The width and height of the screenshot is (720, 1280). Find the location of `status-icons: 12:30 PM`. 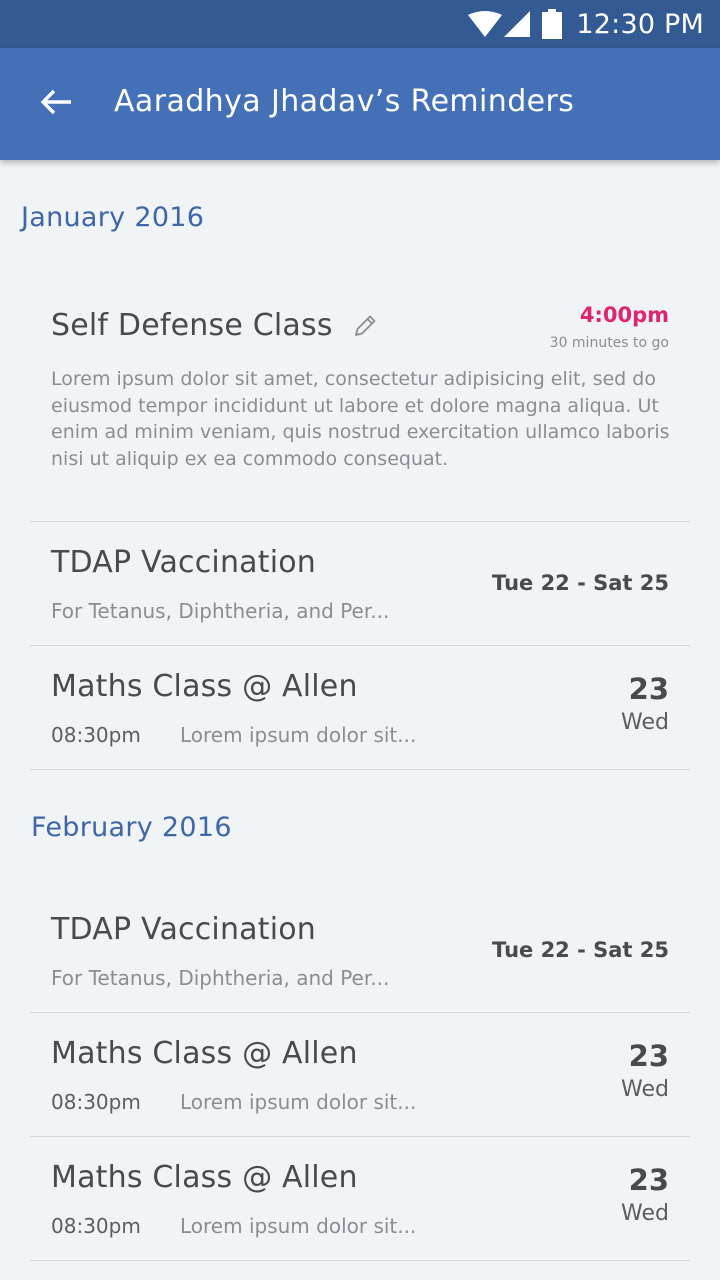

status-icons: 12:30 PM is located at coordinates (586, 24).